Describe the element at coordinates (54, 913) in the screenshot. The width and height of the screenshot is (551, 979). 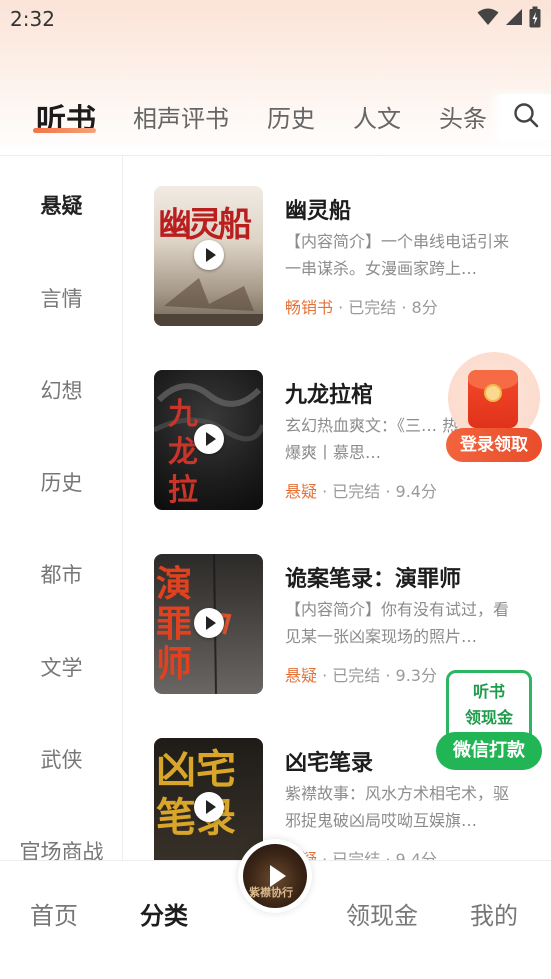
I see `nav-home: 首页` at that location.